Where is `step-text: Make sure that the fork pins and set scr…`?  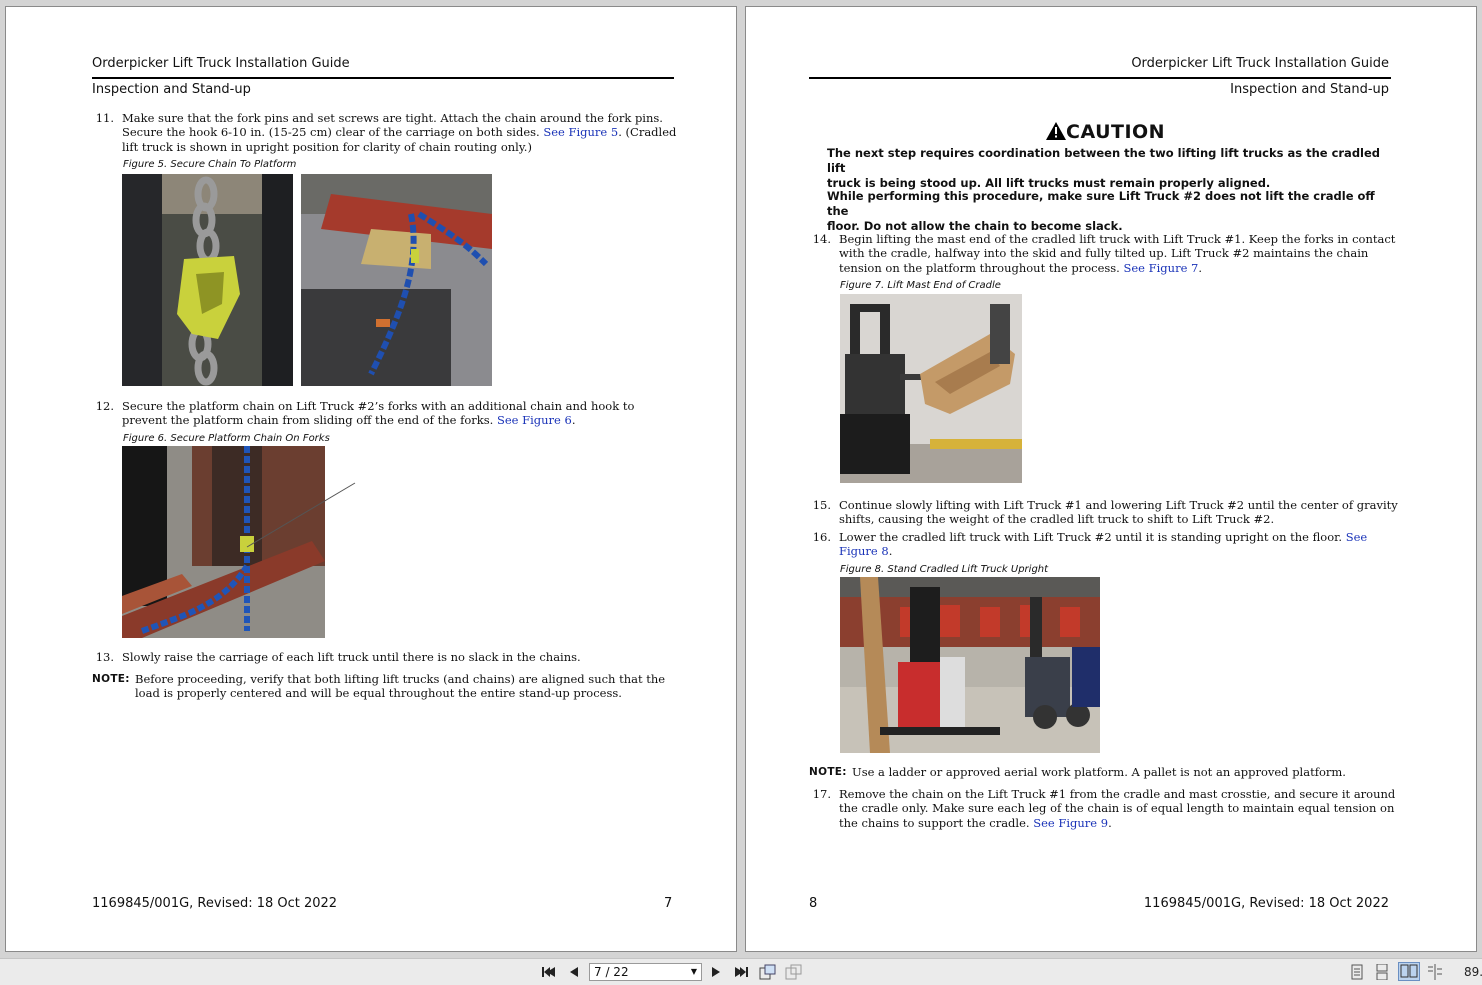
step-text: Make sure that the fork pins and set scr… is located at coordinates (399, 132).